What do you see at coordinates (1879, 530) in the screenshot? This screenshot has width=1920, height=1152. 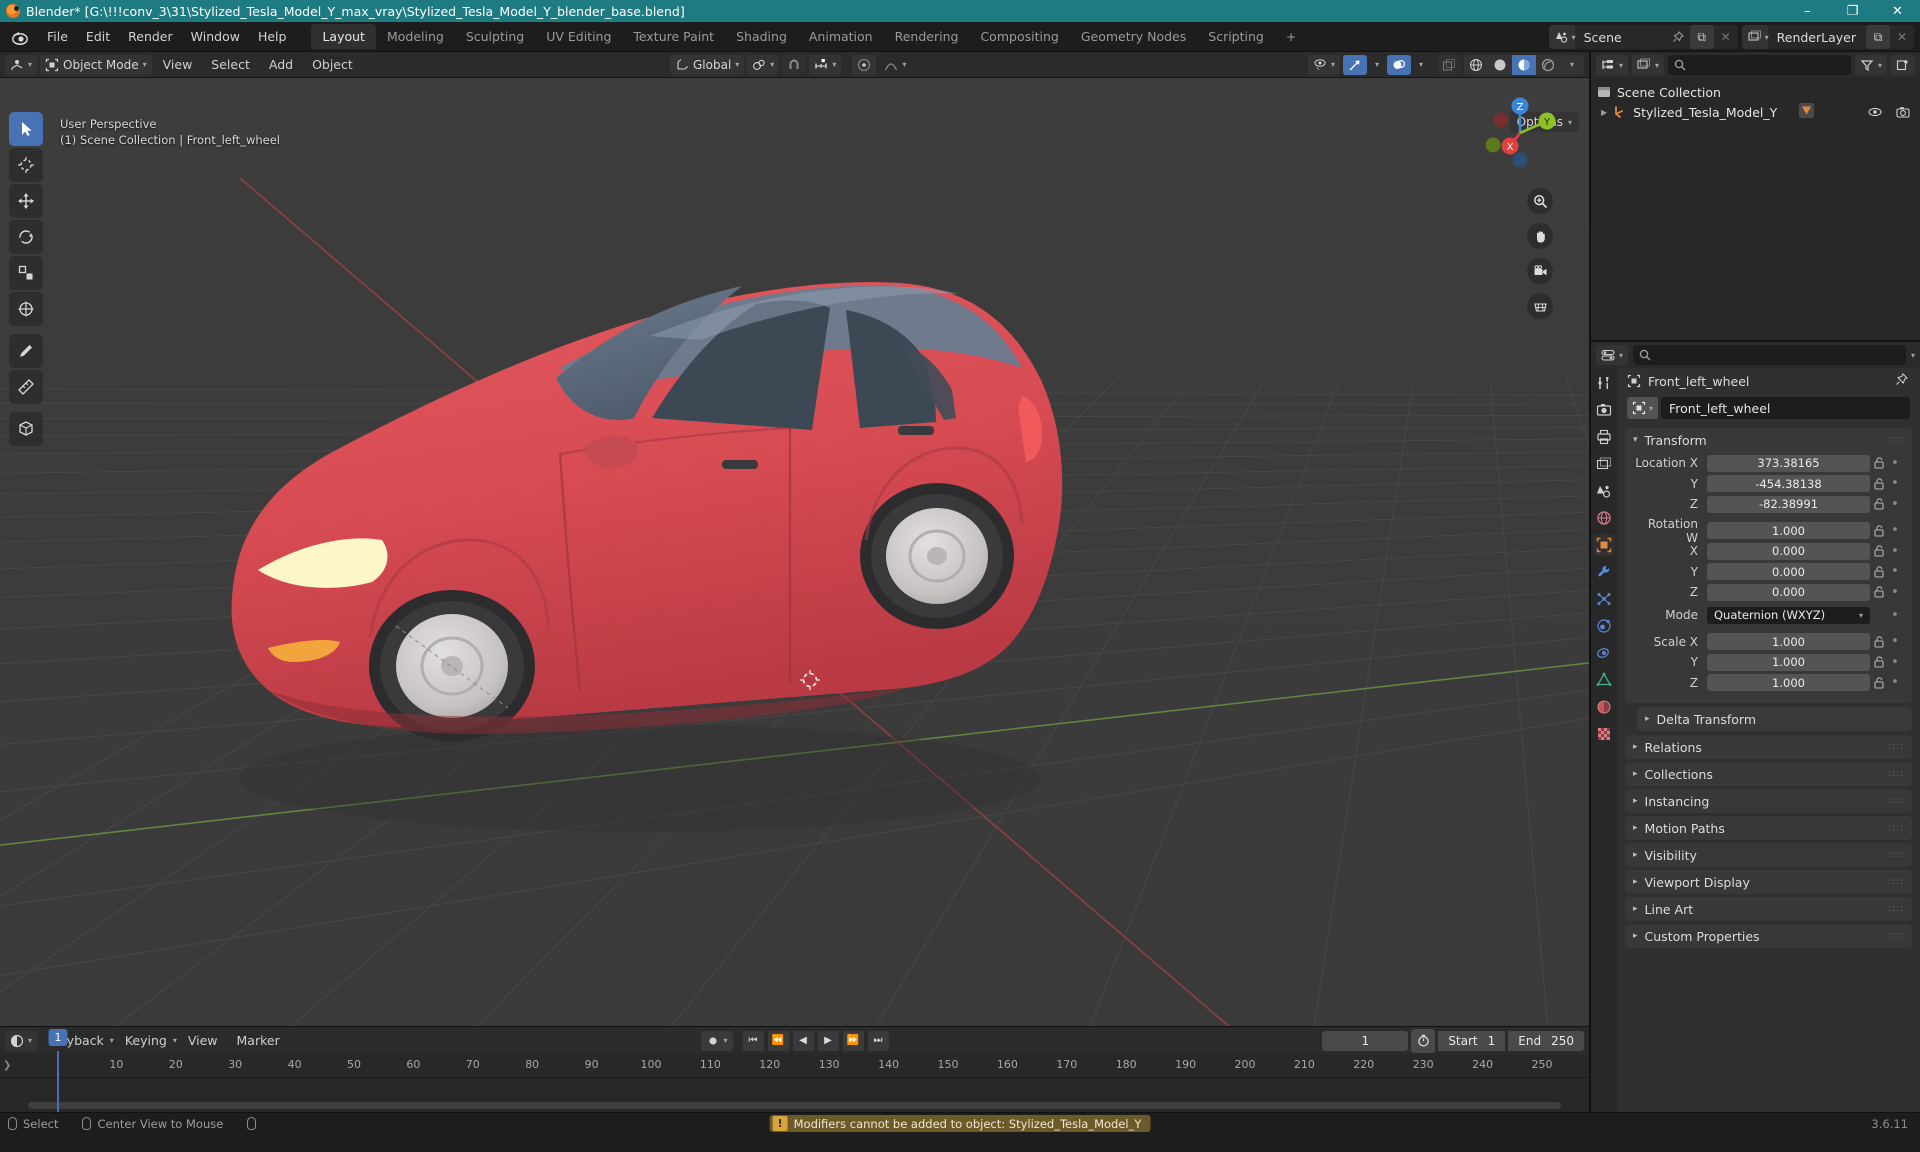 I see `rotation-w-lock-icon` at bounding box center [1879, 530].